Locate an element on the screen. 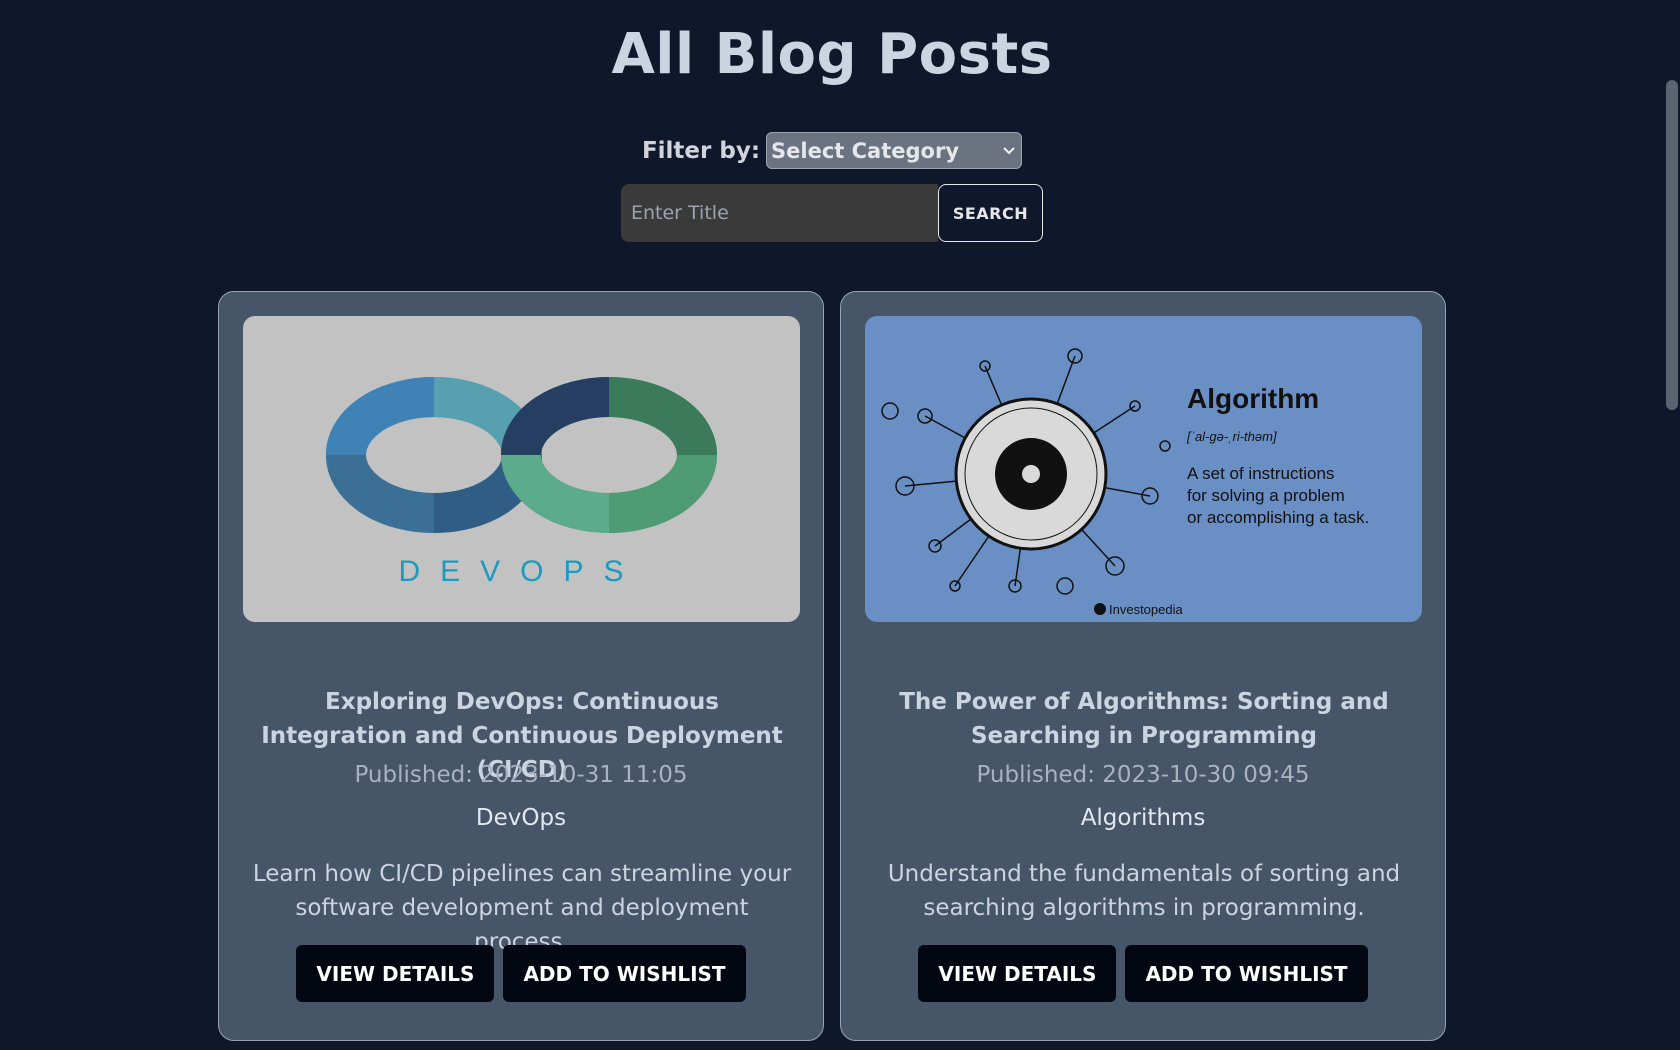 Image resolution: width=1680 pixels, height=1050 pixels. search-button: SEARCH is located at coordinates (990, 213).